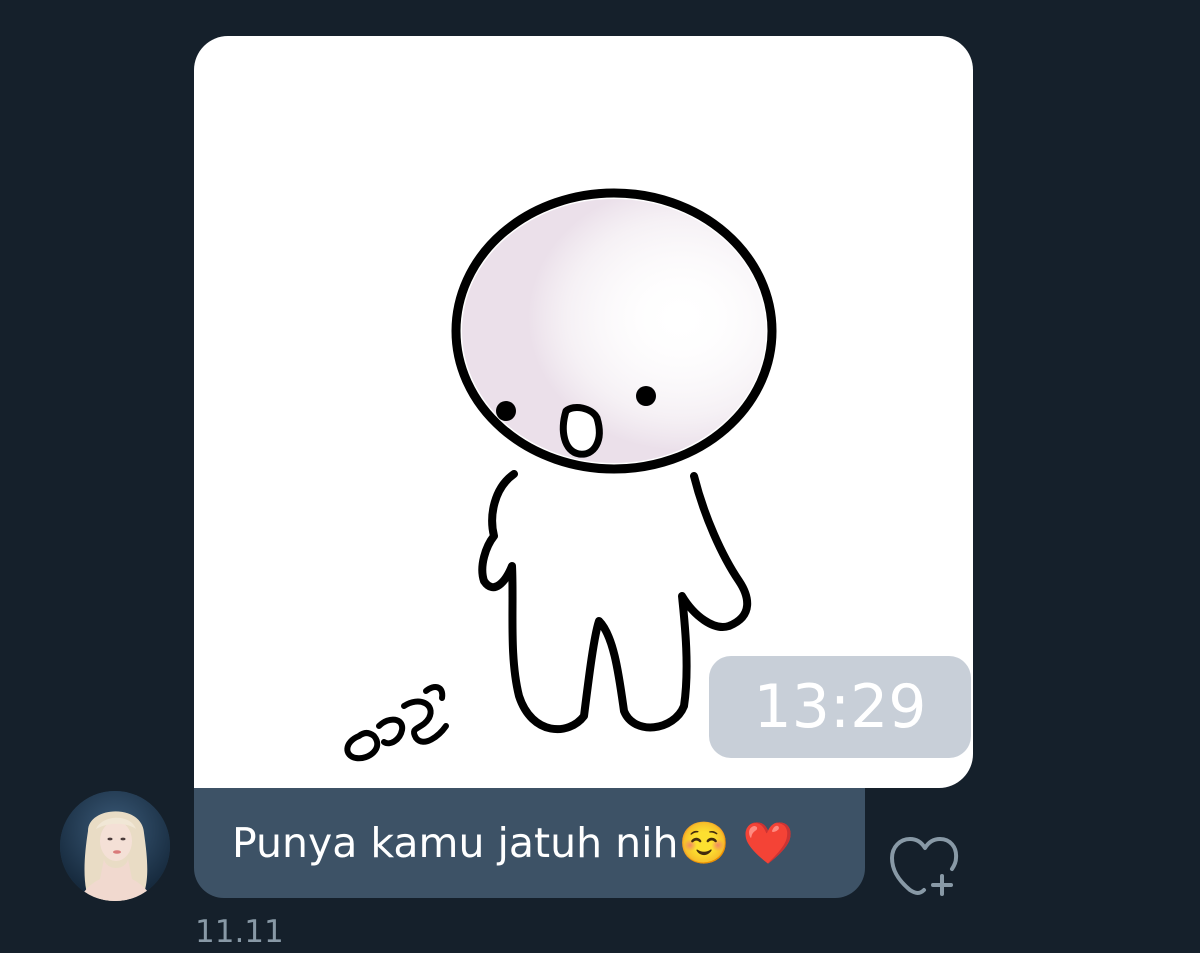  I want to click on heart-plus-icon, so click(926, 864).